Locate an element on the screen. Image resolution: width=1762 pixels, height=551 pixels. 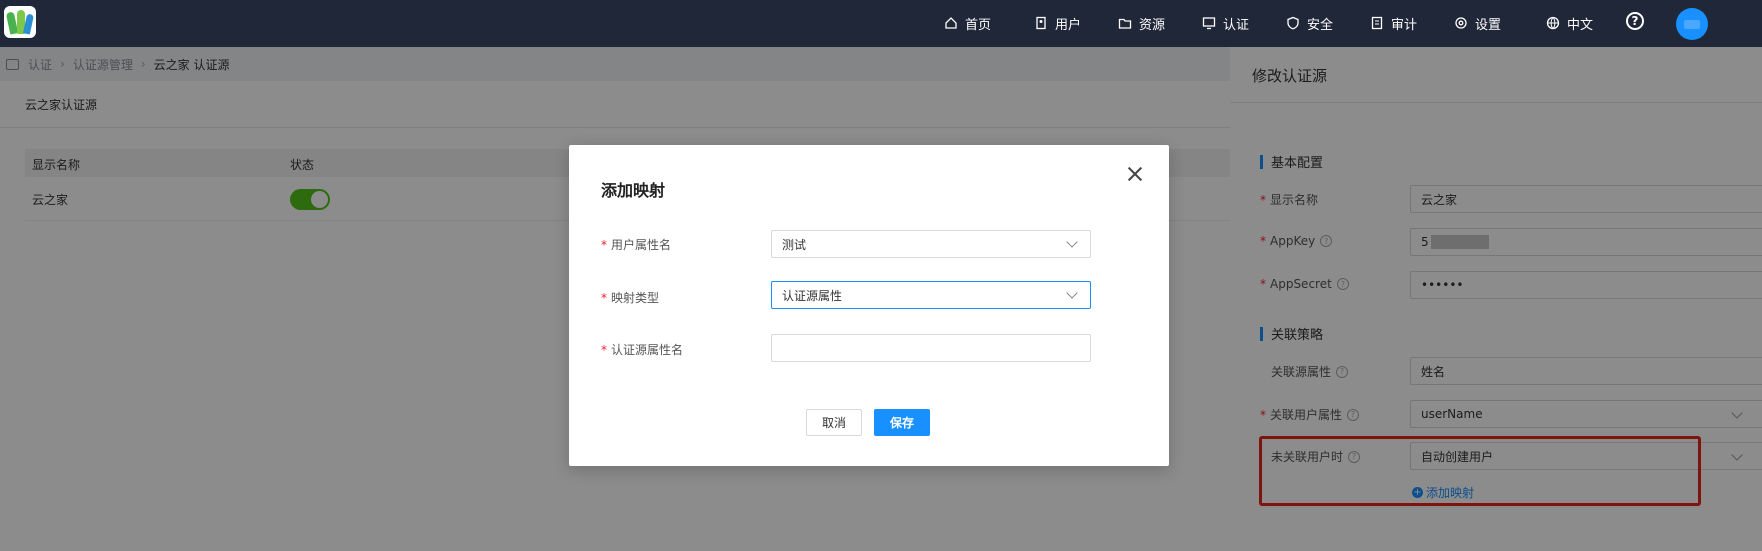
map-type-select: 认证源属性 is located at coordinates (931, 295).